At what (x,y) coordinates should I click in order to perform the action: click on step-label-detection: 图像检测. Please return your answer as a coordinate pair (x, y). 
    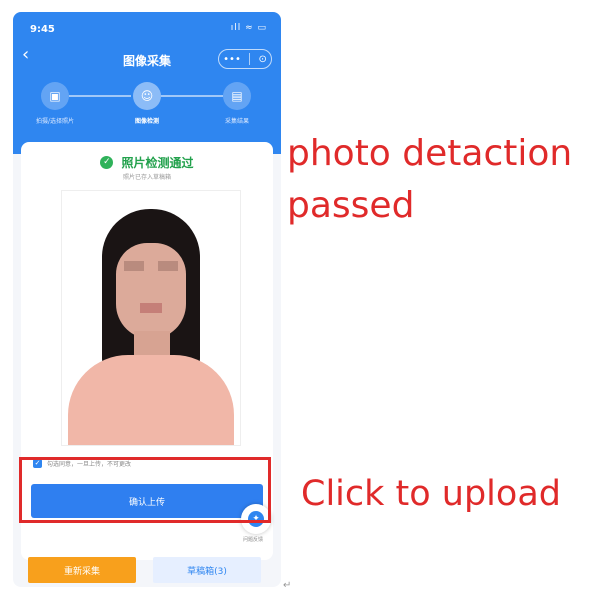
    Looking at the image, I should click on (146, 121).